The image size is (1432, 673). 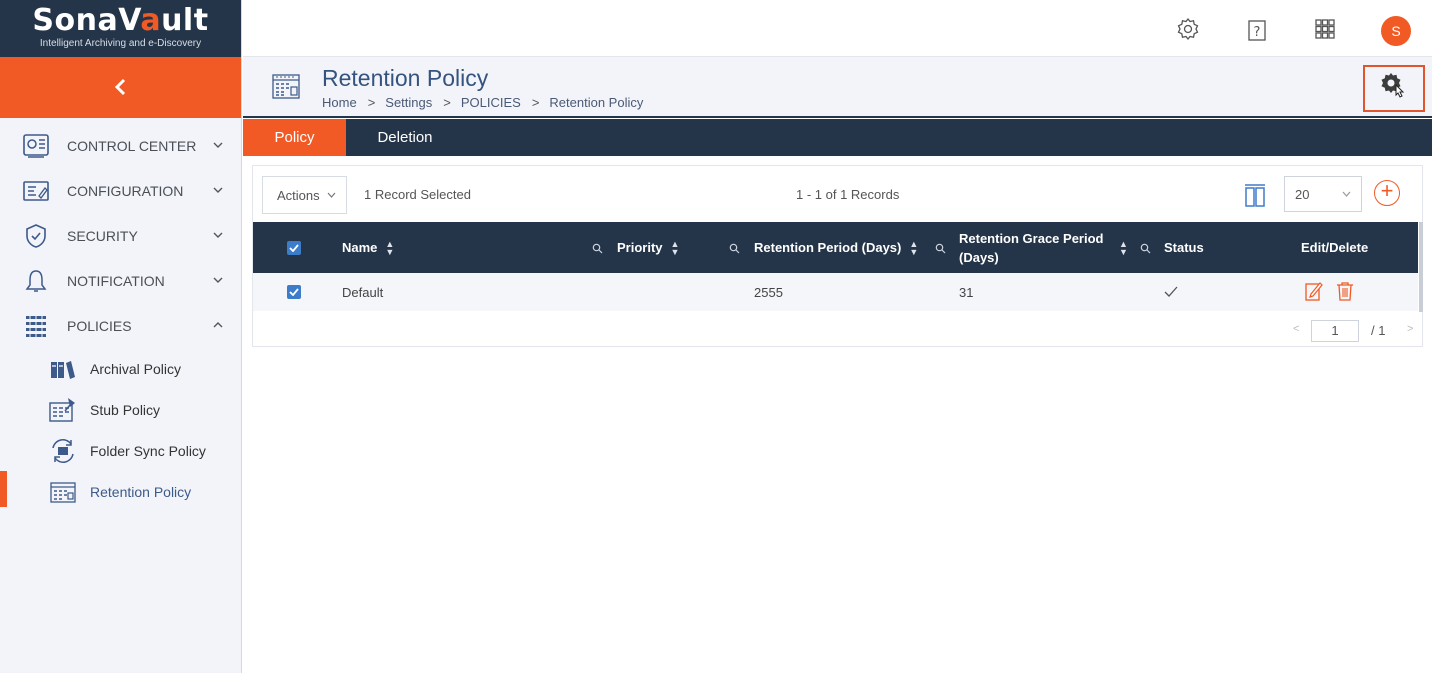 I want to click on sidebar-item-configuration: CONFIGURATION, so click(x=120, y=190).